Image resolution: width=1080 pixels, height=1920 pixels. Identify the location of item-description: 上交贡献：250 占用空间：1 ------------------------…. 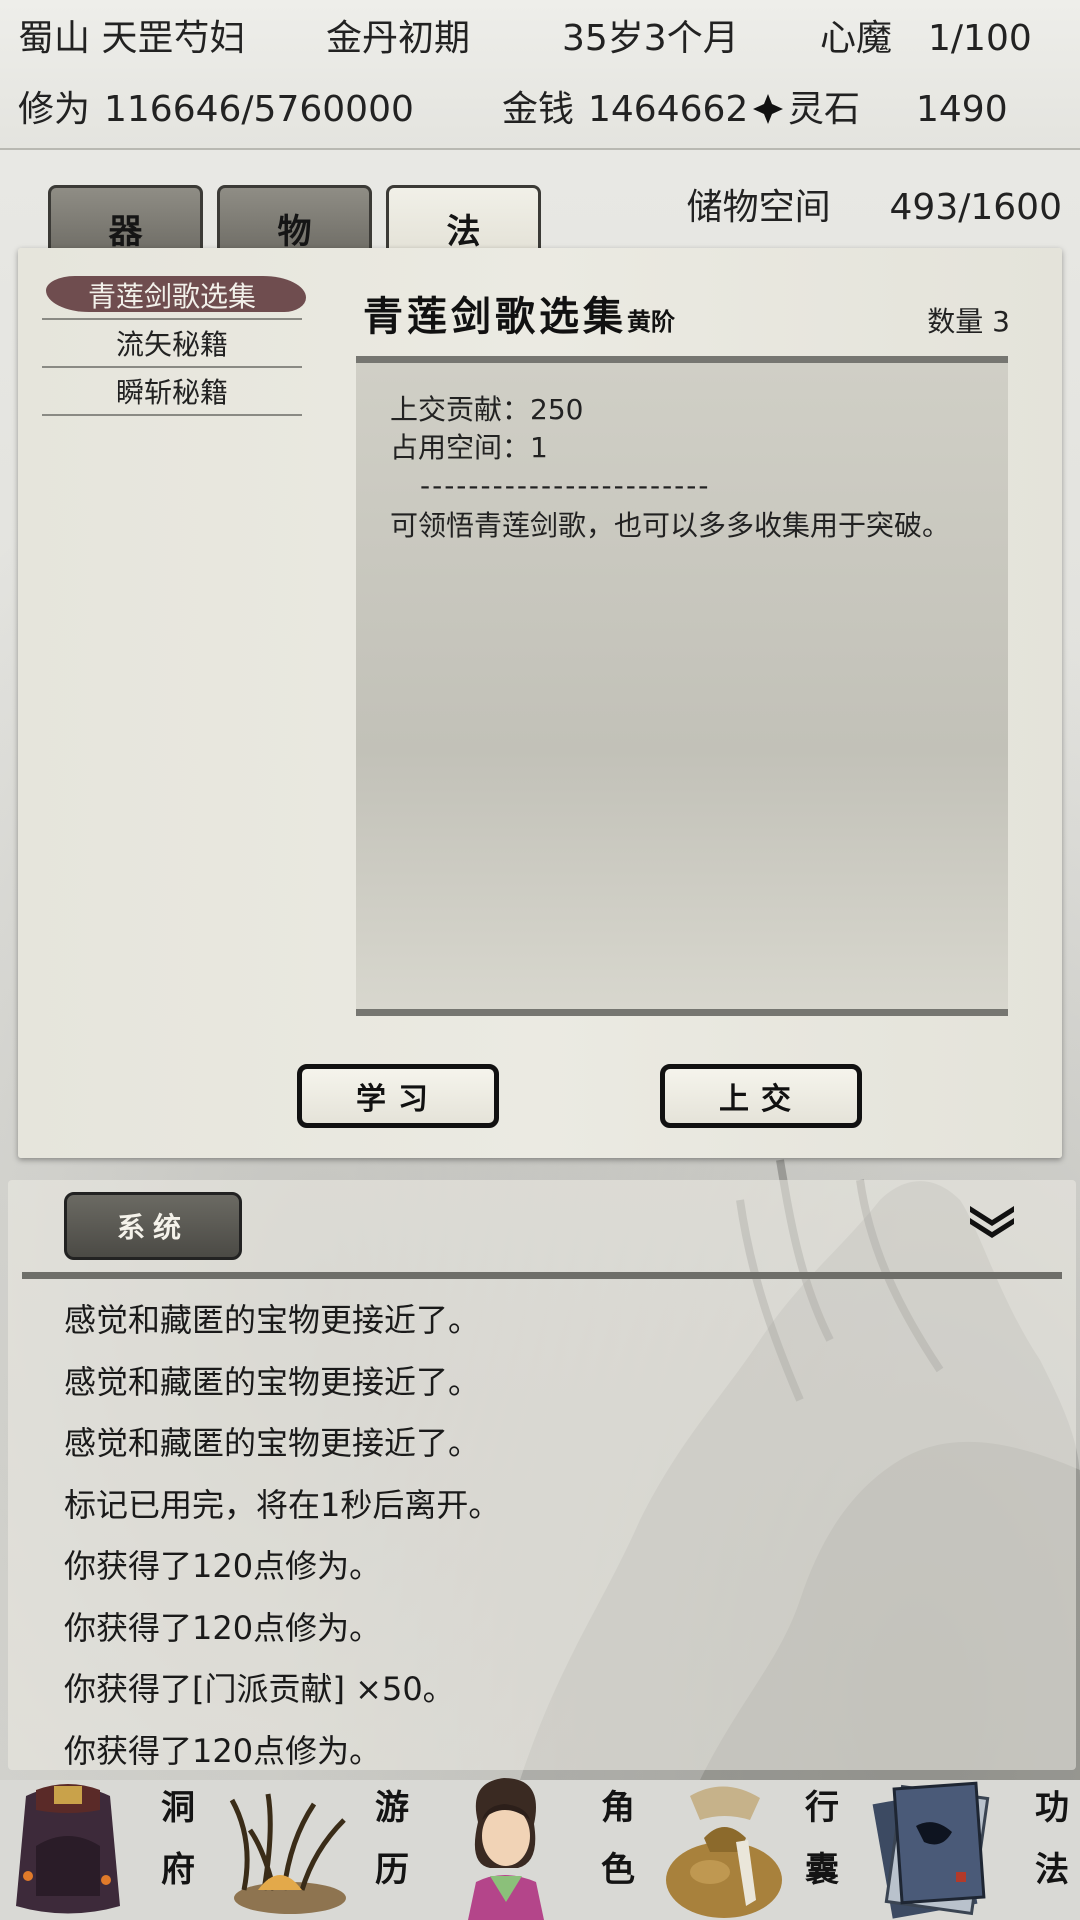
(690, 468).